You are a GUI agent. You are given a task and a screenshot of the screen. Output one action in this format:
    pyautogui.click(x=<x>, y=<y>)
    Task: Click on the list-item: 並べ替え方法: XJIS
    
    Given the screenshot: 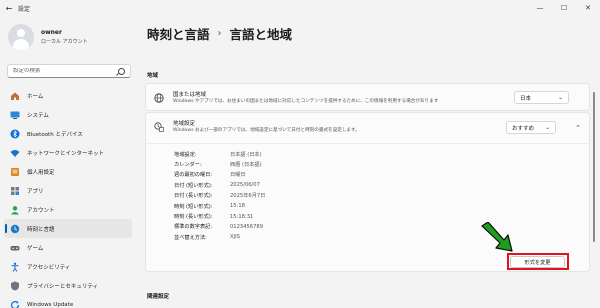 What is the action you would take?
    pyautogui.click(x=207, y=237)
    